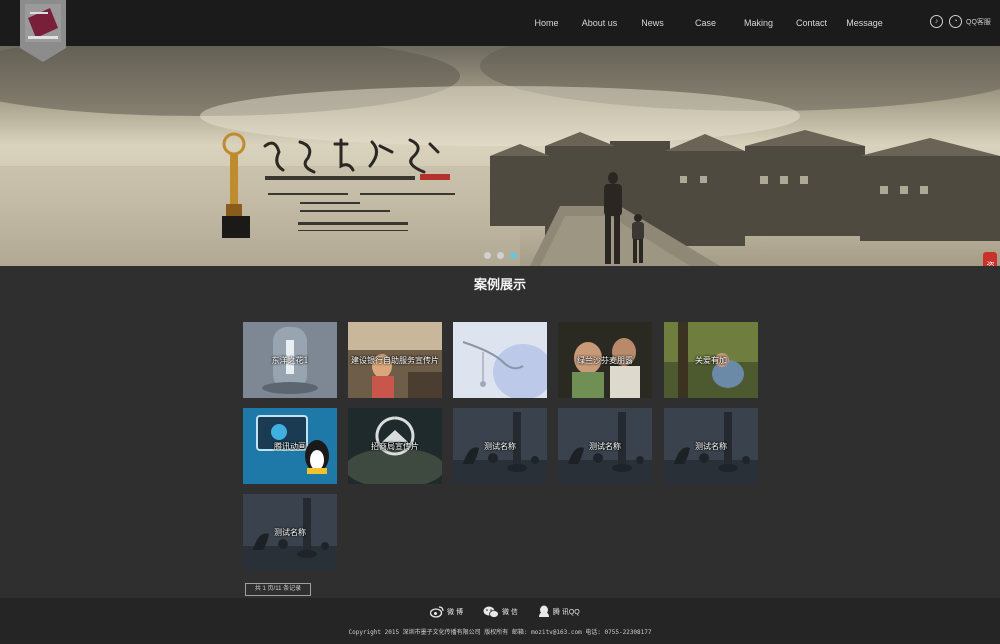 The width and height of the screenshot is (1000, 644). Describe the element at coordinates (546, 23) in the screenshot. I see `nav-home: Home` at that location.